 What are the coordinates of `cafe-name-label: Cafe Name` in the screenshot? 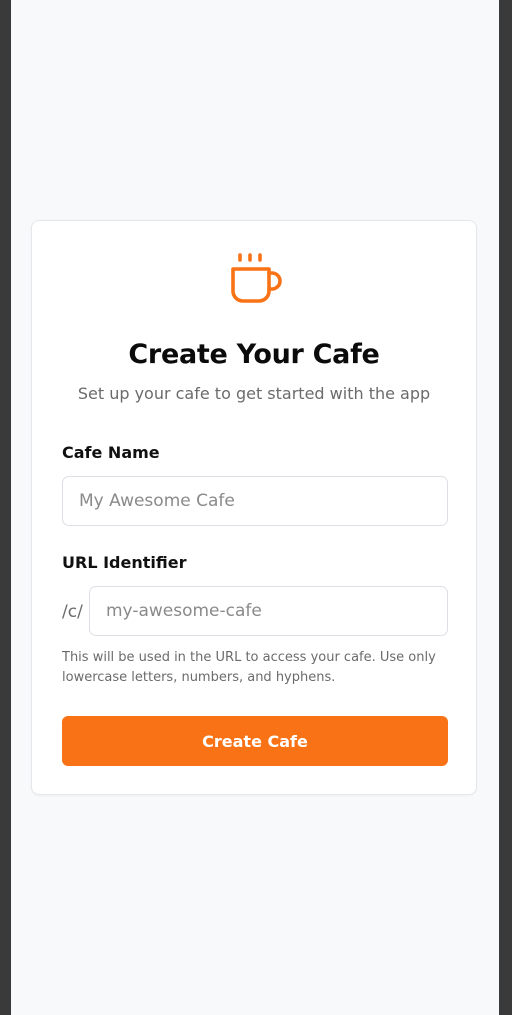 It's located at (111, 452).